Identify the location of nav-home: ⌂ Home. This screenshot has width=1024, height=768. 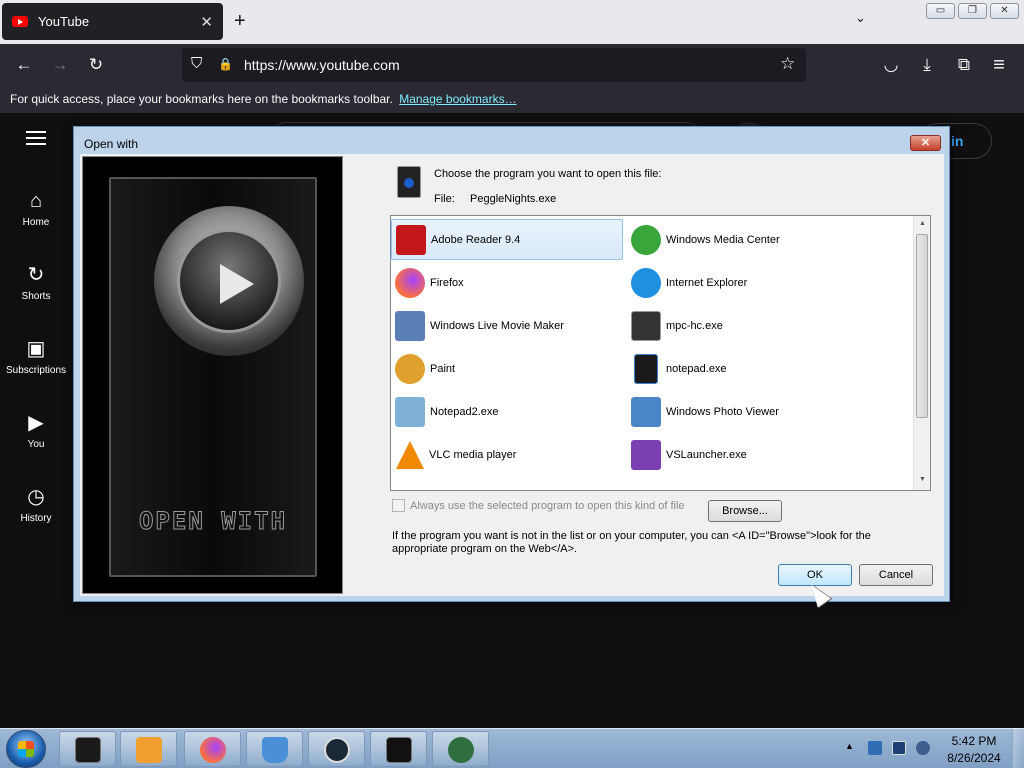
(36, 209).